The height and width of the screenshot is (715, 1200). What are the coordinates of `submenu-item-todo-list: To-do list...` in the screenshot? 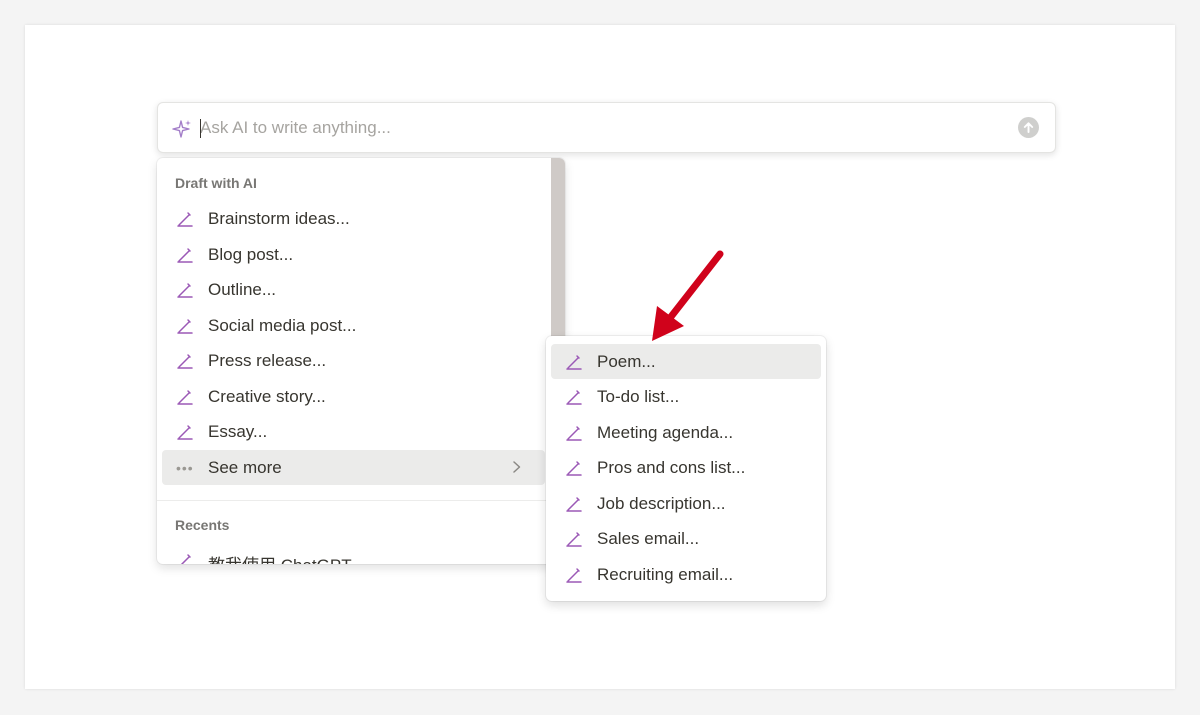 It's located at (686, 396).